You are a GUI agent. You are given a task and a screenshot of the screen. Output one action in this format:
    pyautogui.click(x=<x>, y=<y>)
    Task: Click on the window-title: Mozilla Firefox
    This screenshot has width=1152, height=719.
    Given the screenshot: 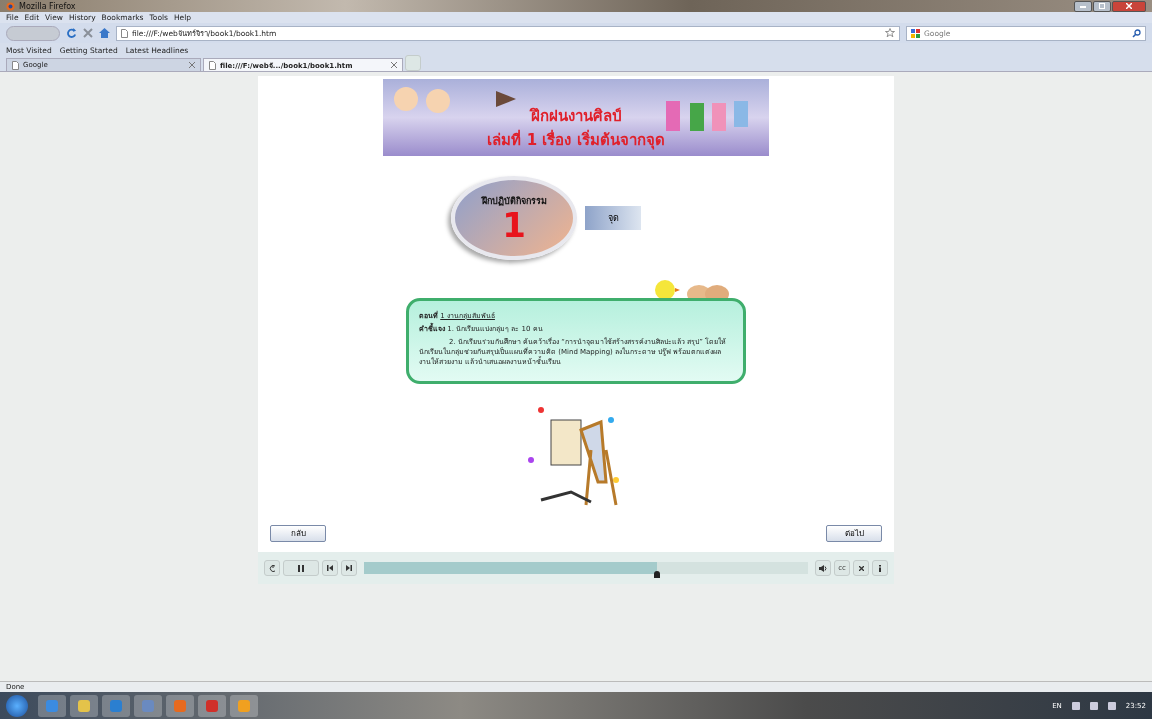 What is the action you would take?
    pyautogui.click(x=47, y=6)
    